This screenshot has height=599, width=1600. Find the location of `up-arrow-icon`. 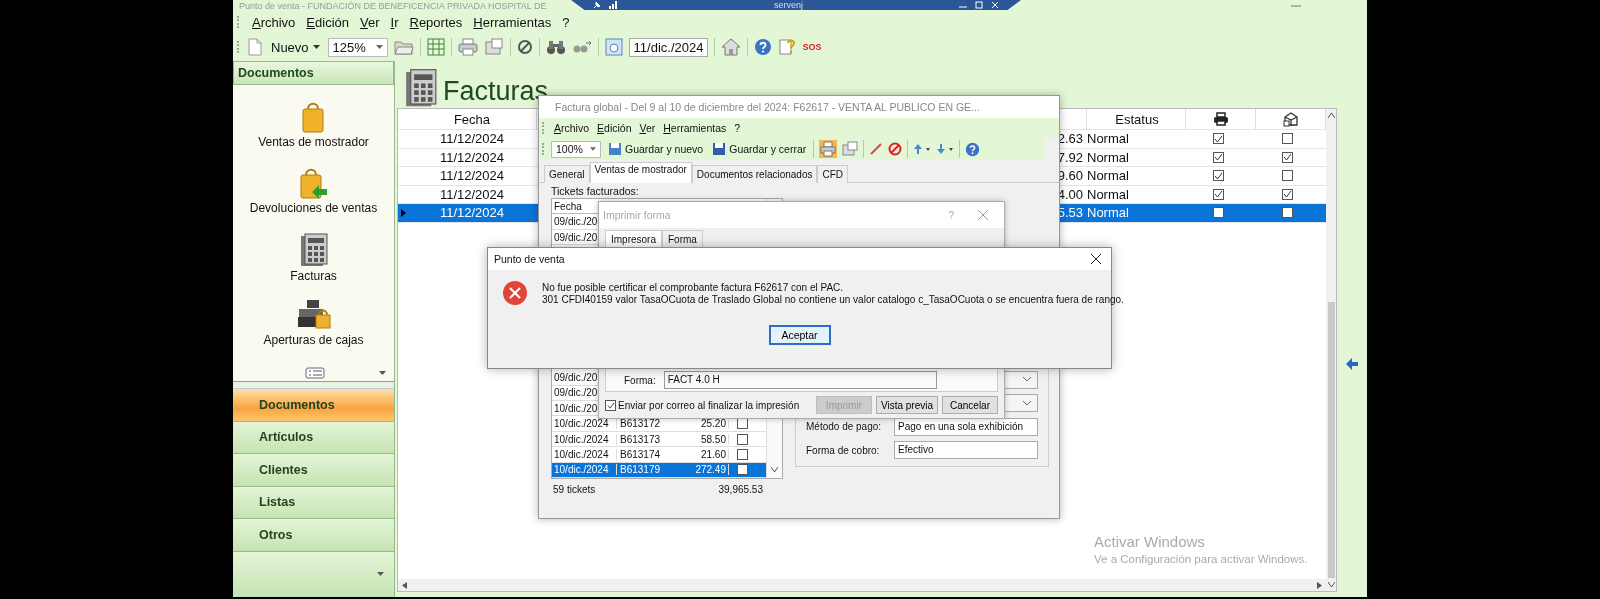

up-arrow-icon is located at coordinates (922, 149).